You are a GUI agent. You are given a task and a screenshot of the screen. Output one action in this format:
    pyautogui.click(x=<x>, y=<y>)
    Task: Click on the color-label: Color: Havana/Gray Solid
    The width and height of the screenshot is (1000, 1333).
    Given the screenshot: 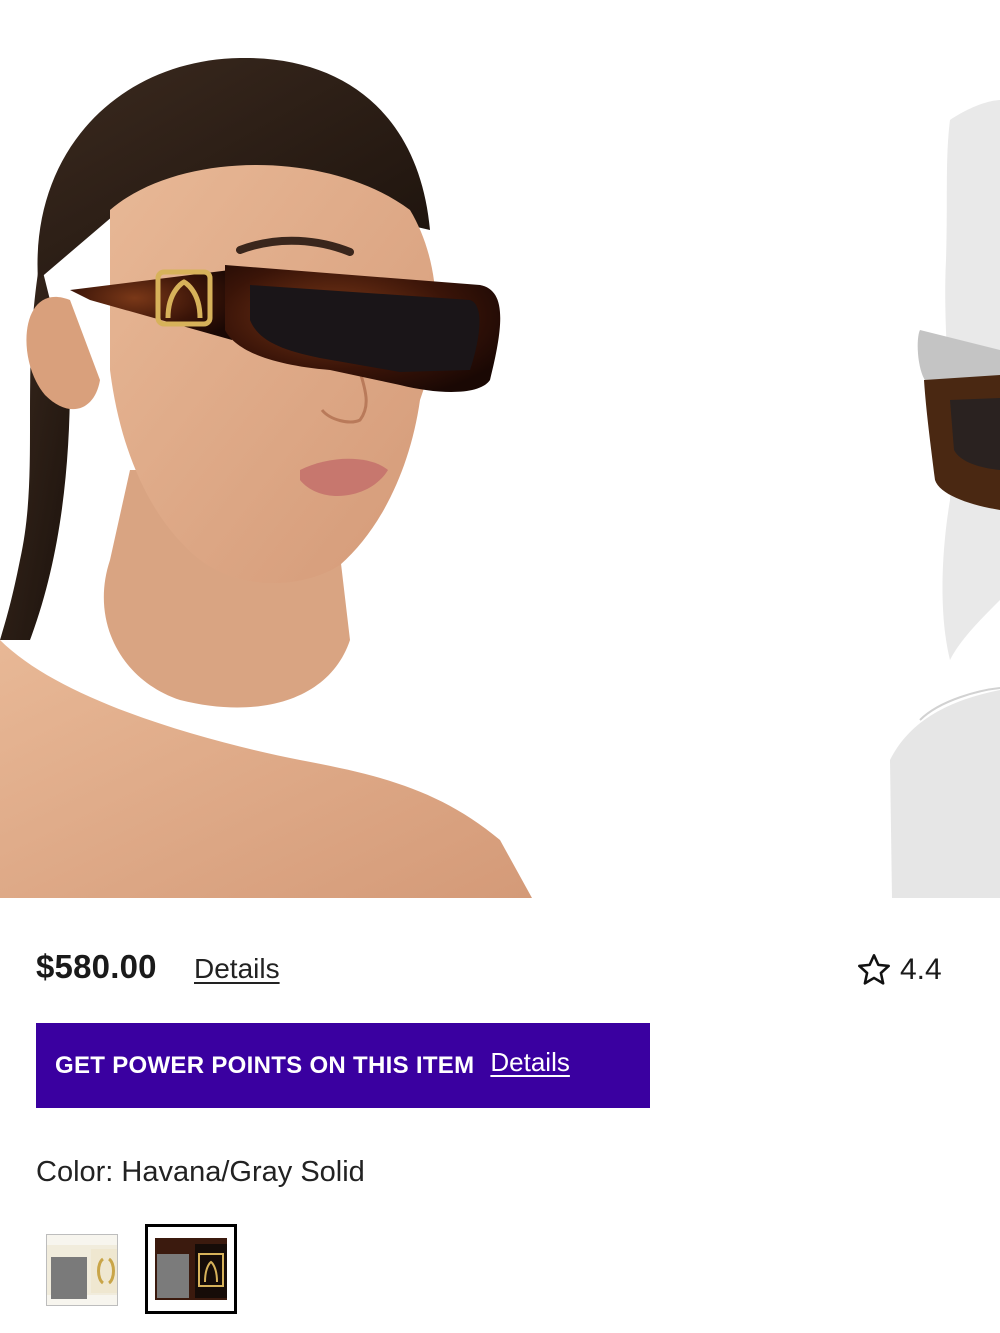 What is the action you would take?
    pyautogui.click(x=200, y=1172)
    